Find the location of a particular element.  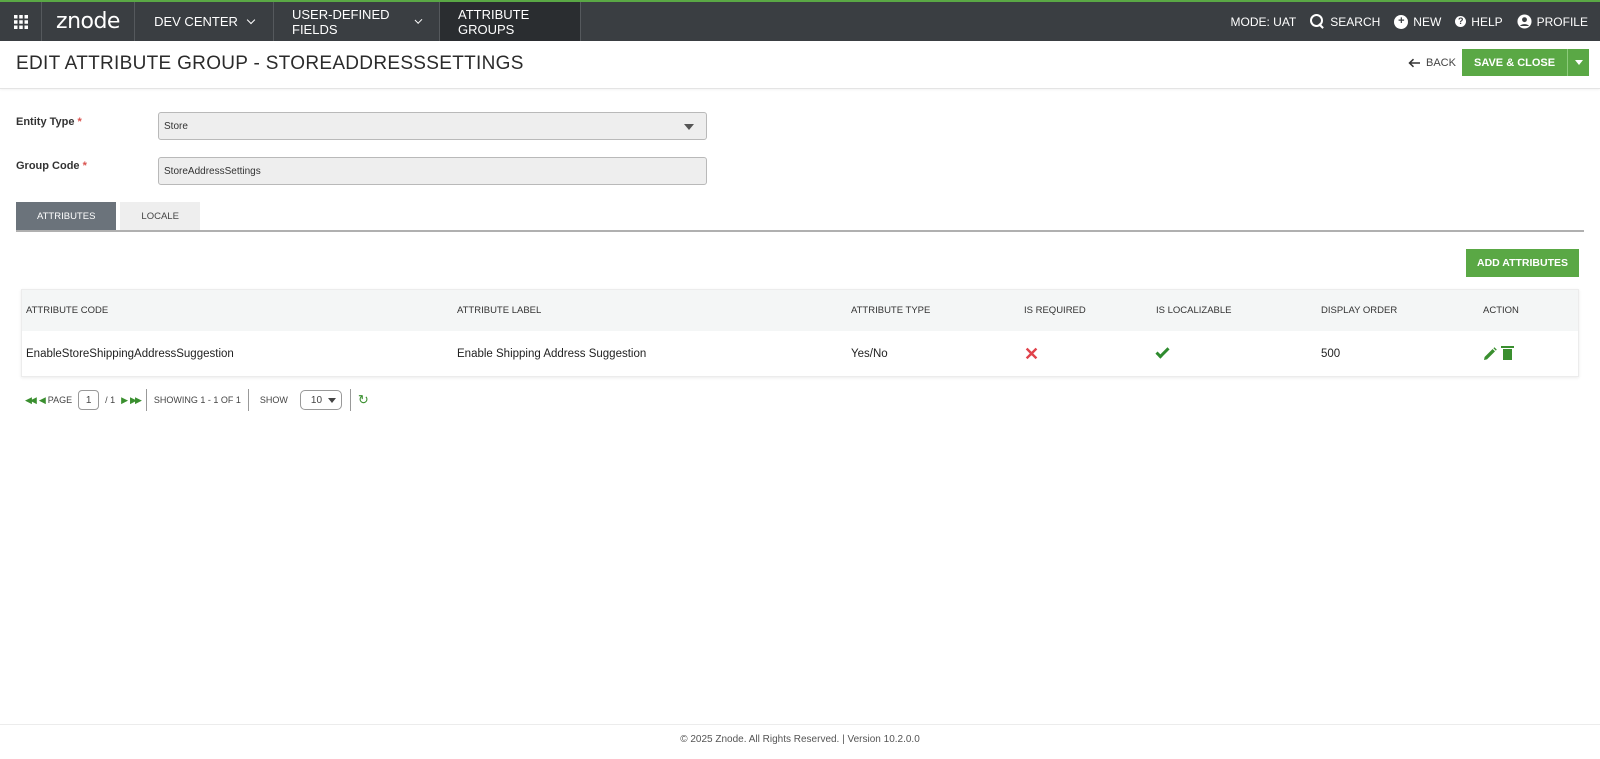

page-size-value: 10 is located at coordinates (316, 400).